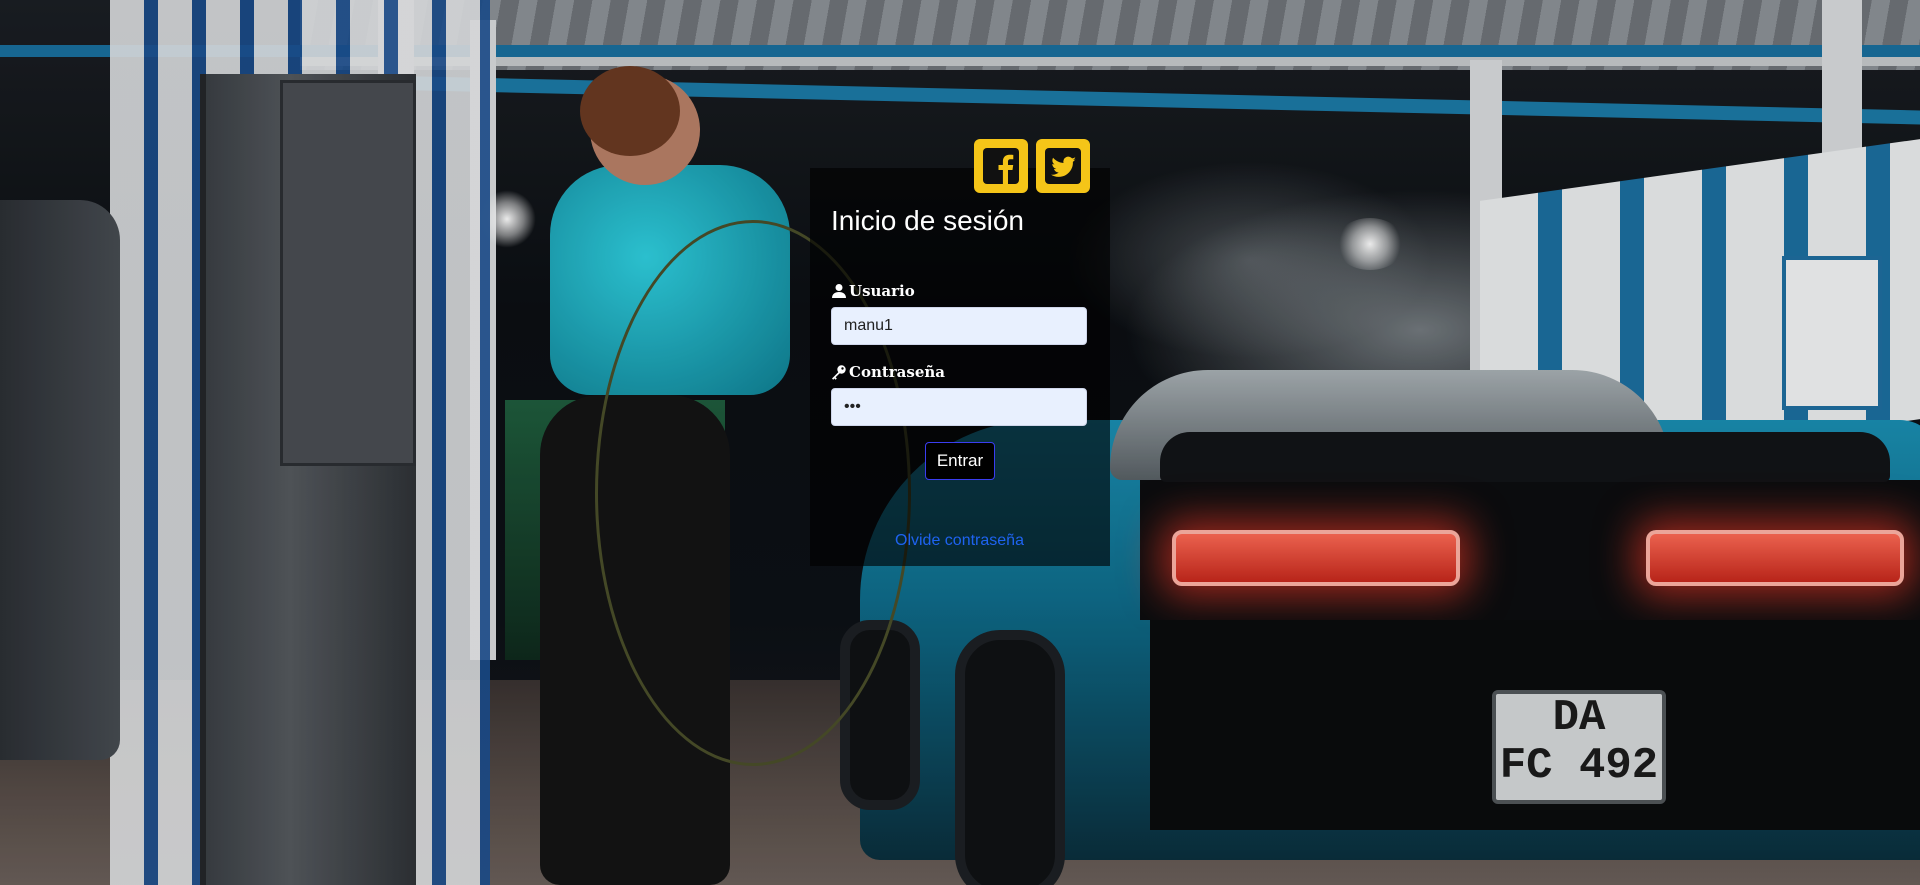  I want to click on username-input, so click(959, 326).